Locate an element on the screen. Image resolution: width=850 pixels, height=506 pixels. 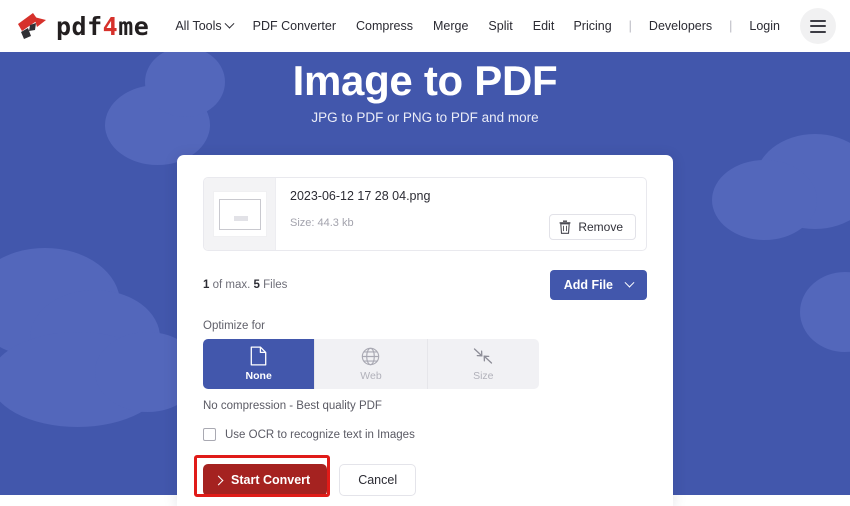
logo-text-me: me is located at coordinates (134, 26).